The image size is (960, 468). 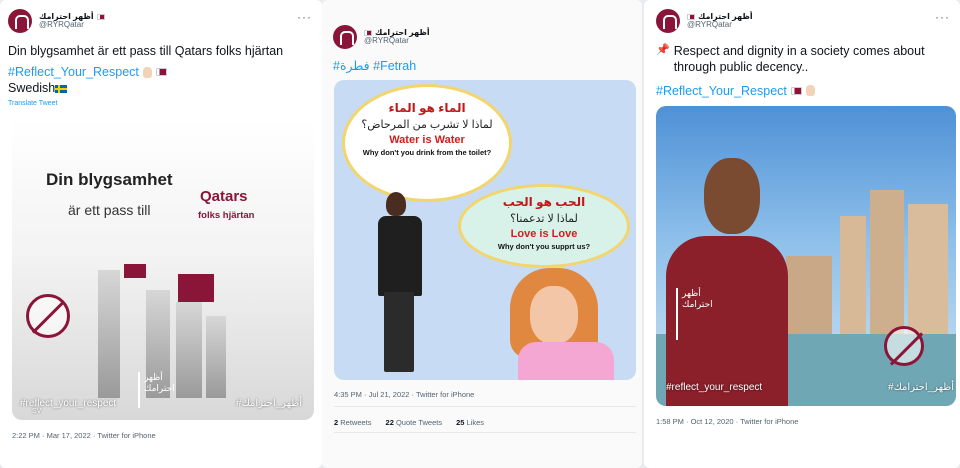 What do you see at coordinates (356, 422) in the screenshot?
I see `retweets-label: Retweets` at bounding box center [356, 422].